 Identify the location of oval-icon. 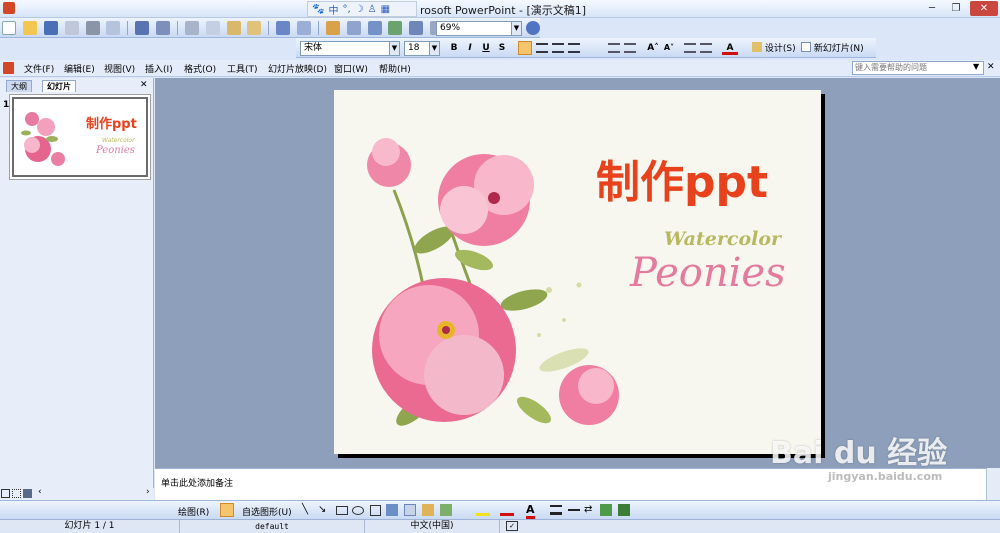
(358, 510).